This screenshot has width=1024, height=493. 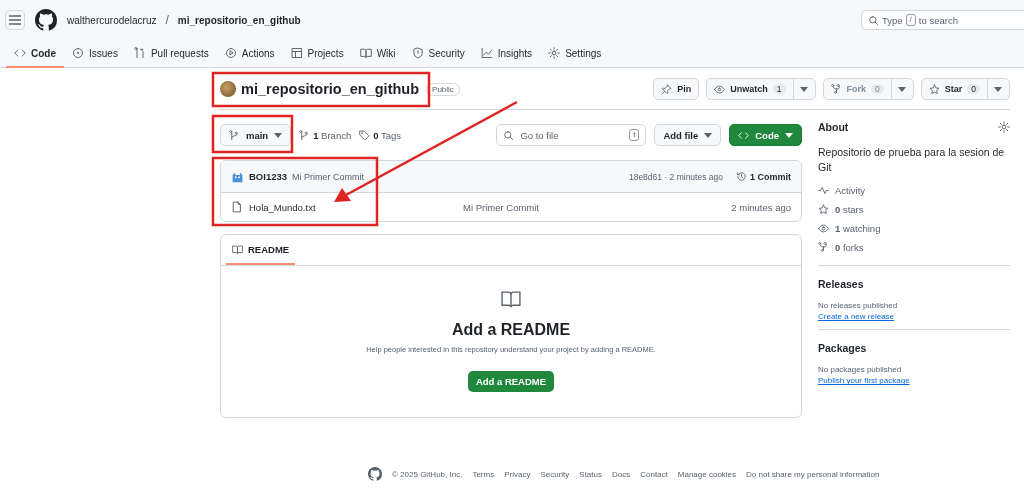 What do you see at coordinates (860, 370) in the screenshot?
I see `packages-note: No packages published` at bounding box center [860, 370].